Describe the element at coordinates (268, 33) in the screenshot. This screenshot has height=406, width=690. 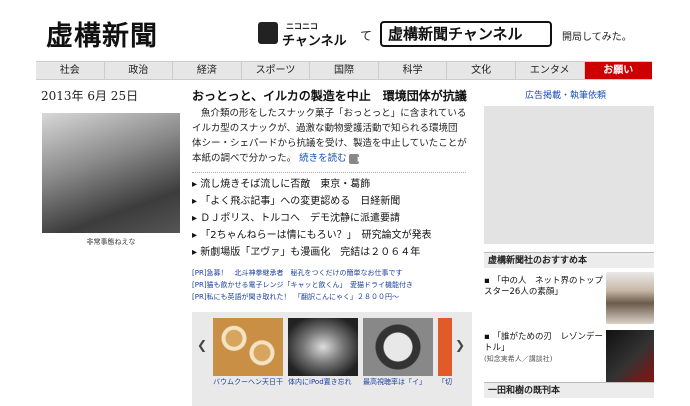
I see `niconico-tv-icon` at that location.